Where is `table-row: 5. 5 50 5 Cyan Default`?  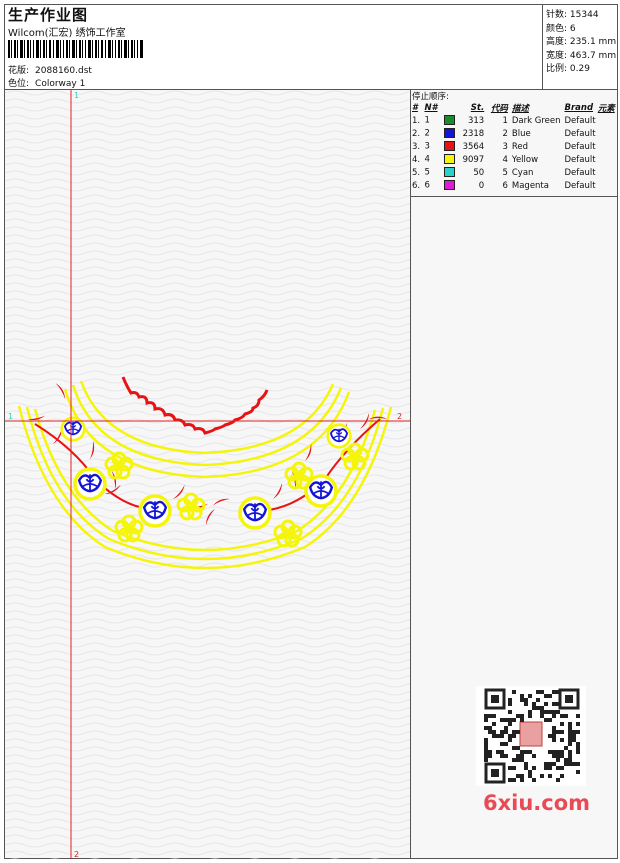
table-row: 5. 5 50 5 Cyan Default is located at coordinates (514, 172).